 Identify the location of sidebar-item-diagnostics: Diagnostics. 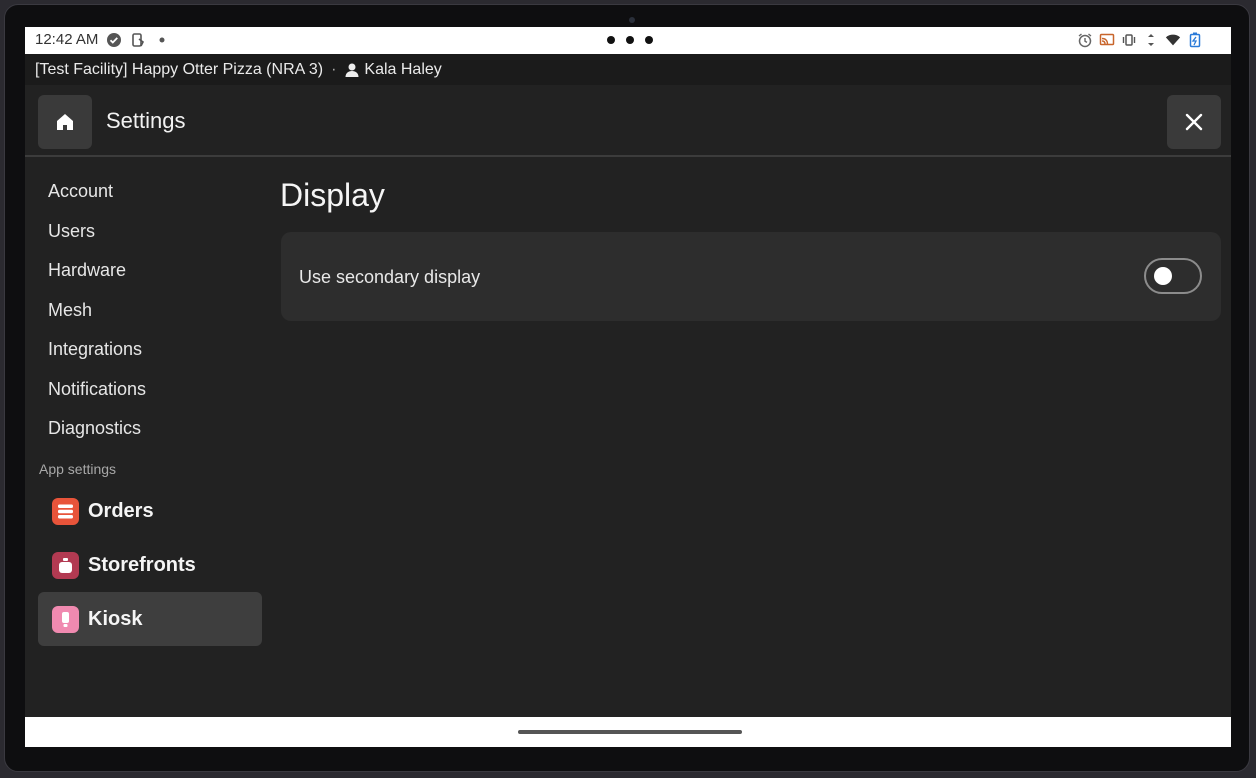
(94, 428).